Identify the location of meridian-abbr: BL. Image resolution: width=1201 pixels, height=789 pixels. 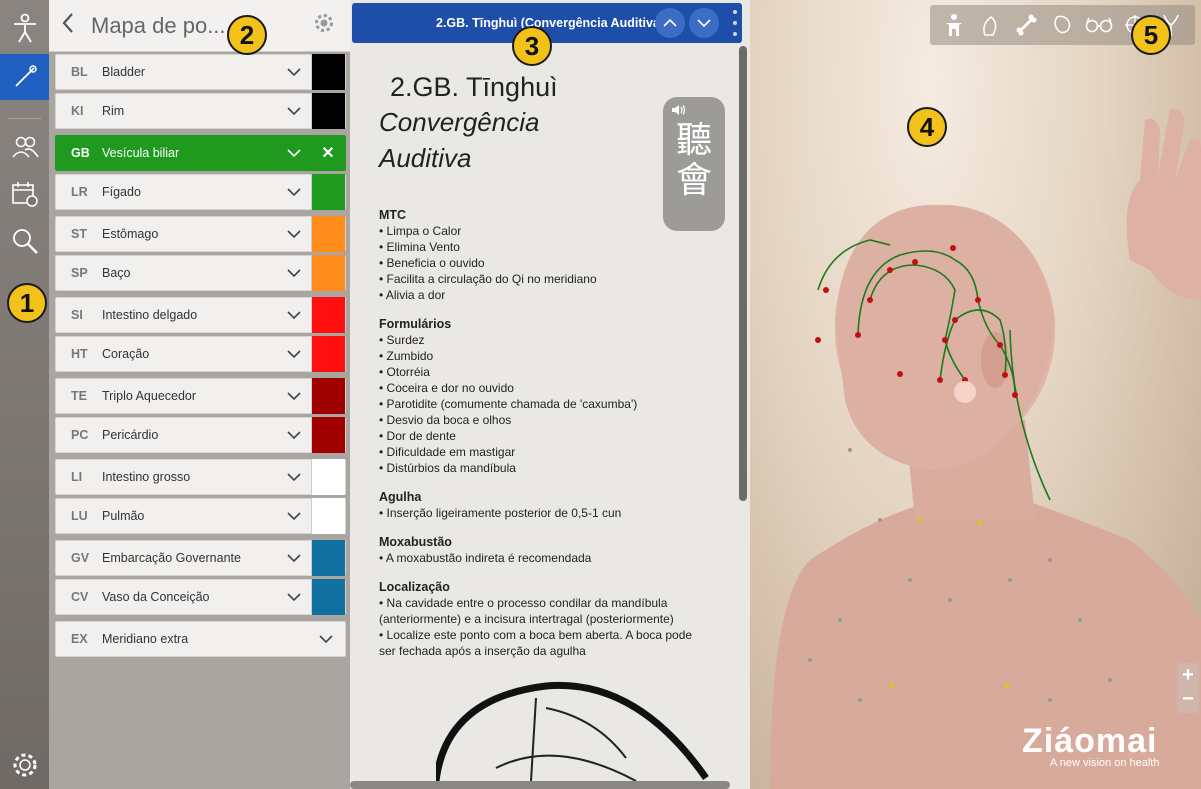
(79, 72).